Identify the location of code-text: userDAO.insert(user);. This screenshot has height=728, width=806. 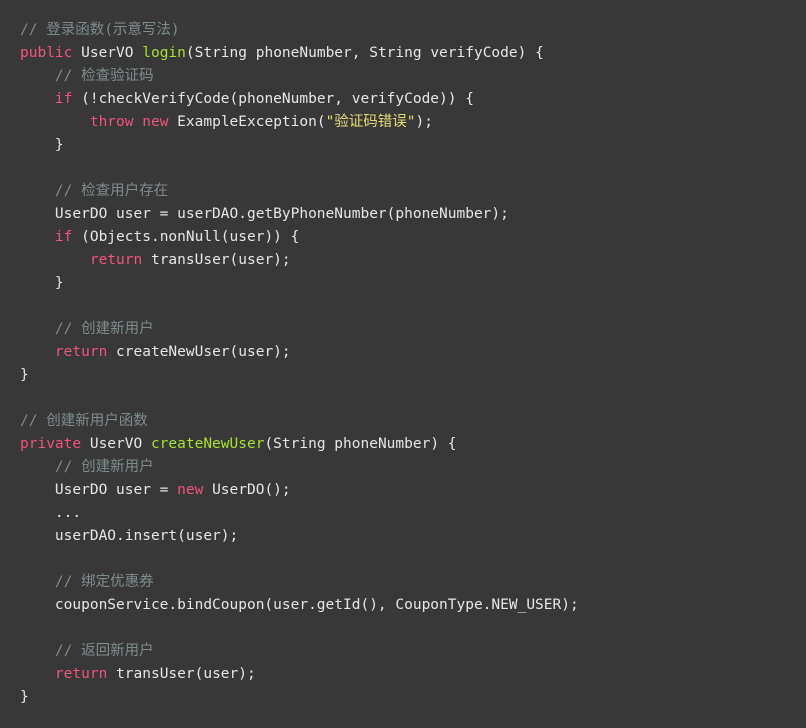
(129, 536).